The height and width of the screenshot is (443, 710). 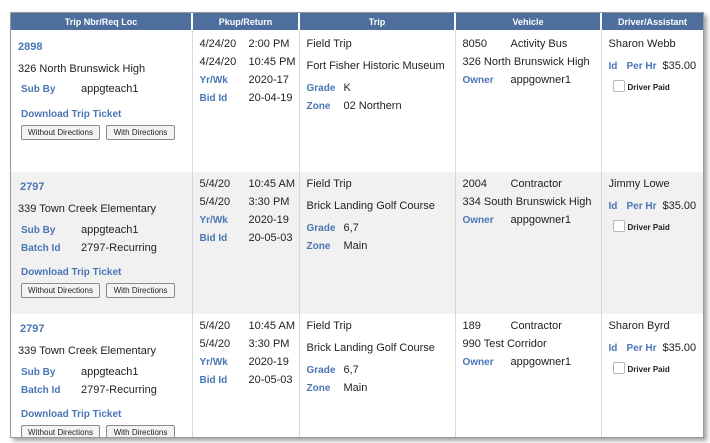 I want to click on driver-name: Sharon Byrd, so click(x=639, y=326).